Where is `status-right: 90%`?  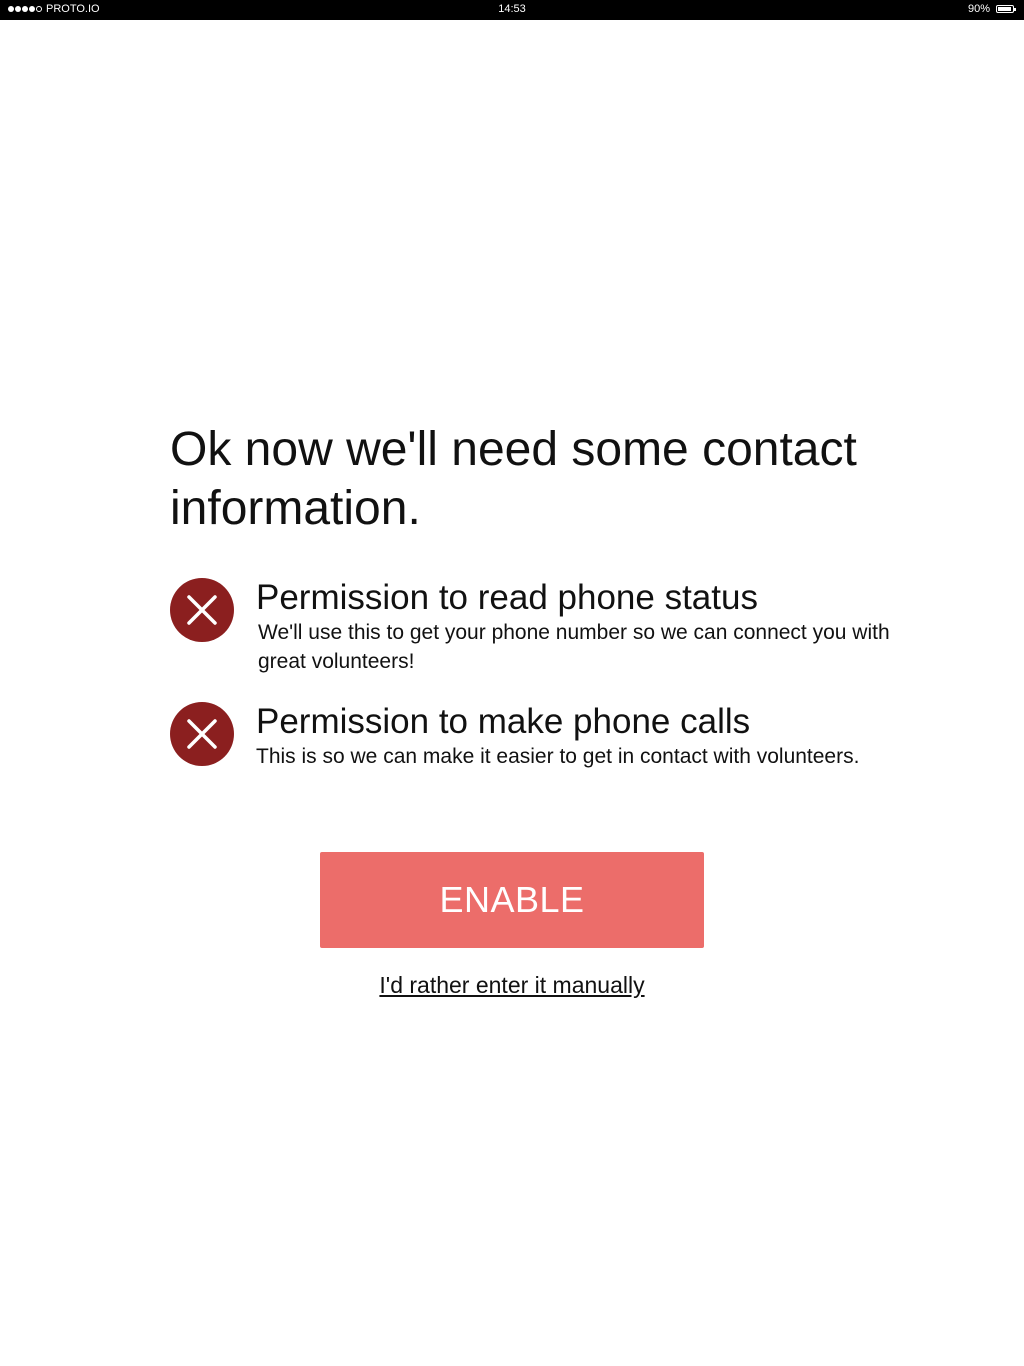
status-right: 90% is located at coordinates (991, 9).